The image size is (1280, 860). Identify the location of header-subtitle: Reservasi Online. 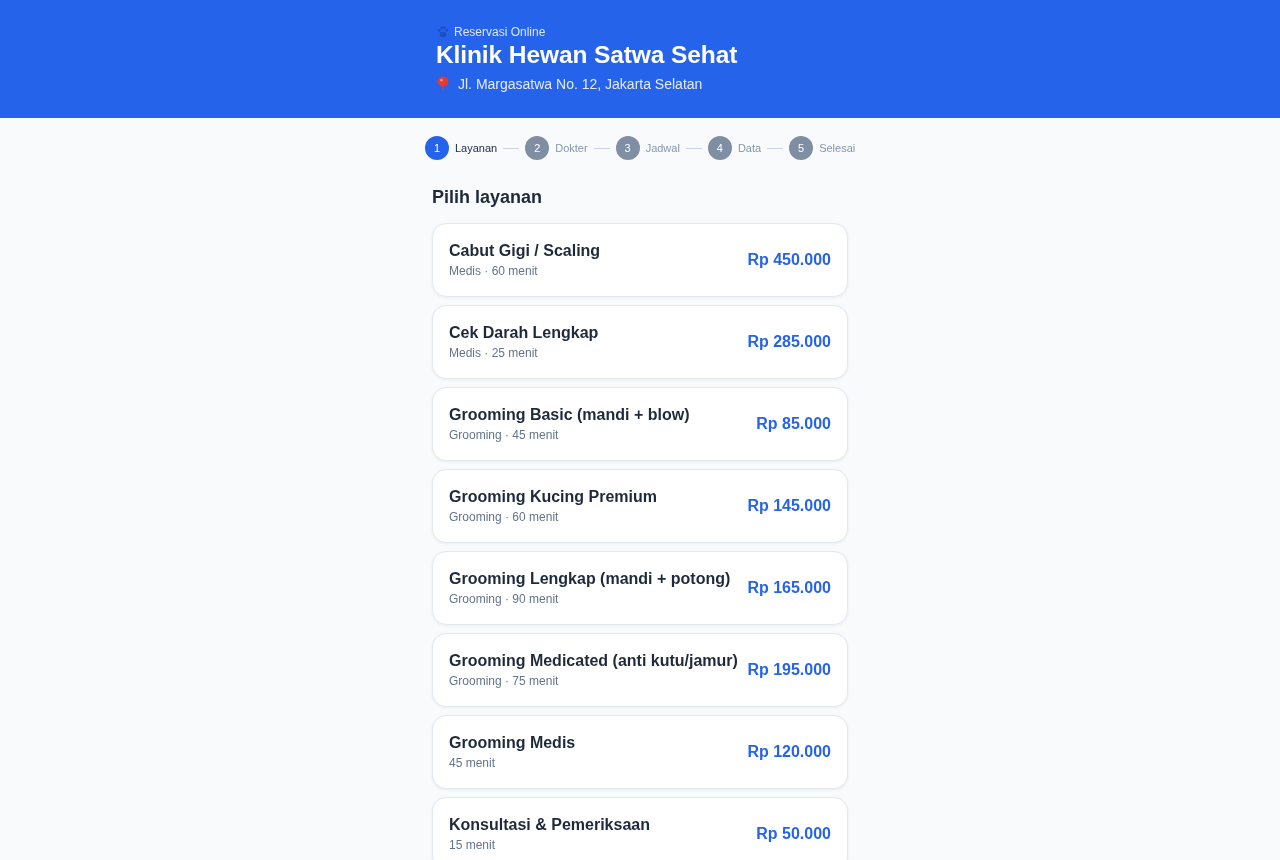
(500, 32).